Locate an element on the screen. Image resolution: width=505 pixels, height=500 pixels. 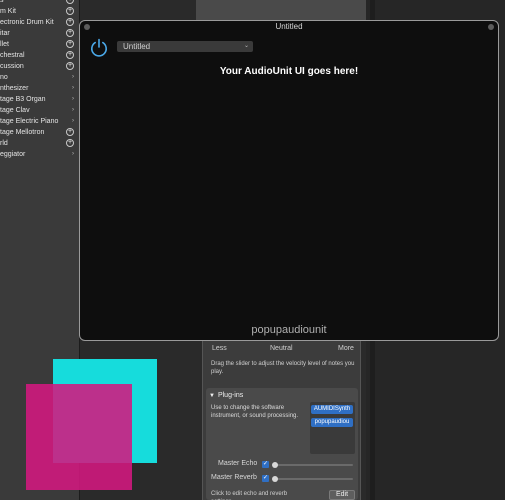
window-title: Untitled is located at coordinates (289, 26).